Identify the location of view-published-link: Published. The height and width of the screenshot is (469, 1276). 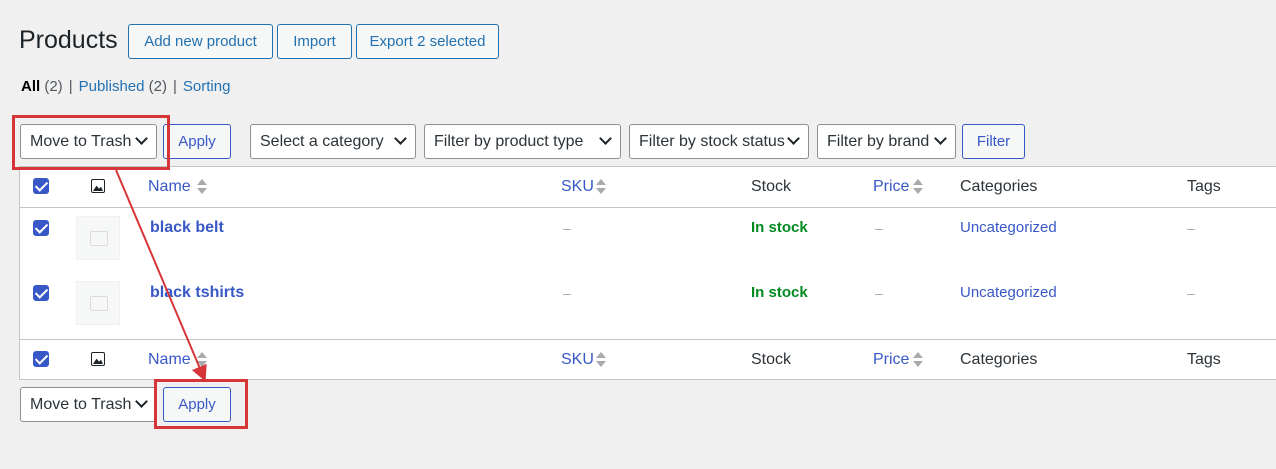
(112, 86).